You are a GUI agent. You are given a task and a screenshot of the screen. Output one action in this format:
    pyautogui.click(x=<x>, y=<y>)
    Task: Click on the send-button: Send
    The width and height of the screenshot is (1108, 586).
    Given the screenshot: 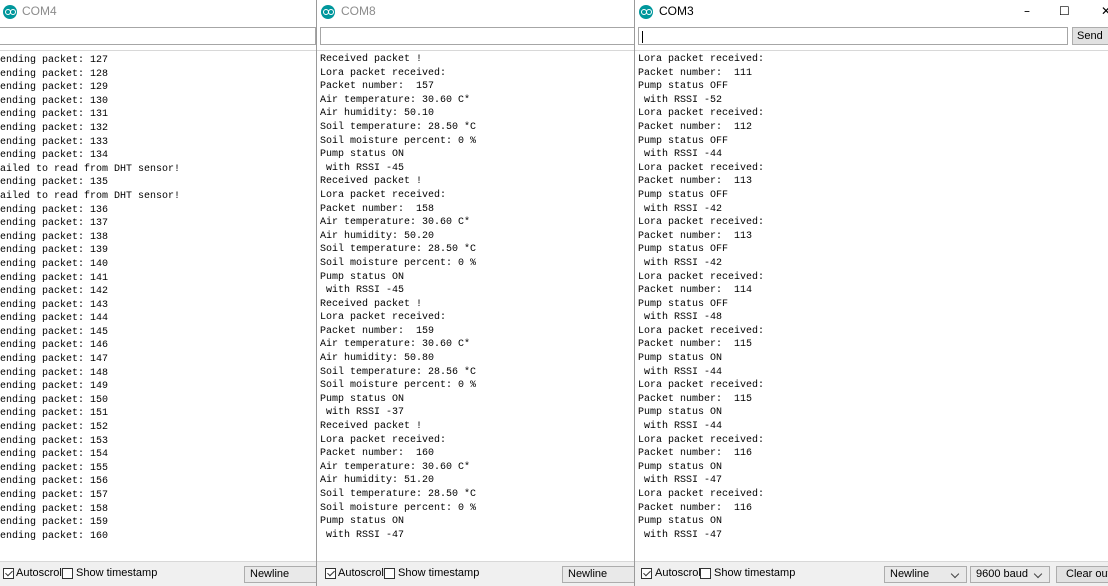 What is the action you would take?
    pyautogui.click(x=1090, y=36)
    